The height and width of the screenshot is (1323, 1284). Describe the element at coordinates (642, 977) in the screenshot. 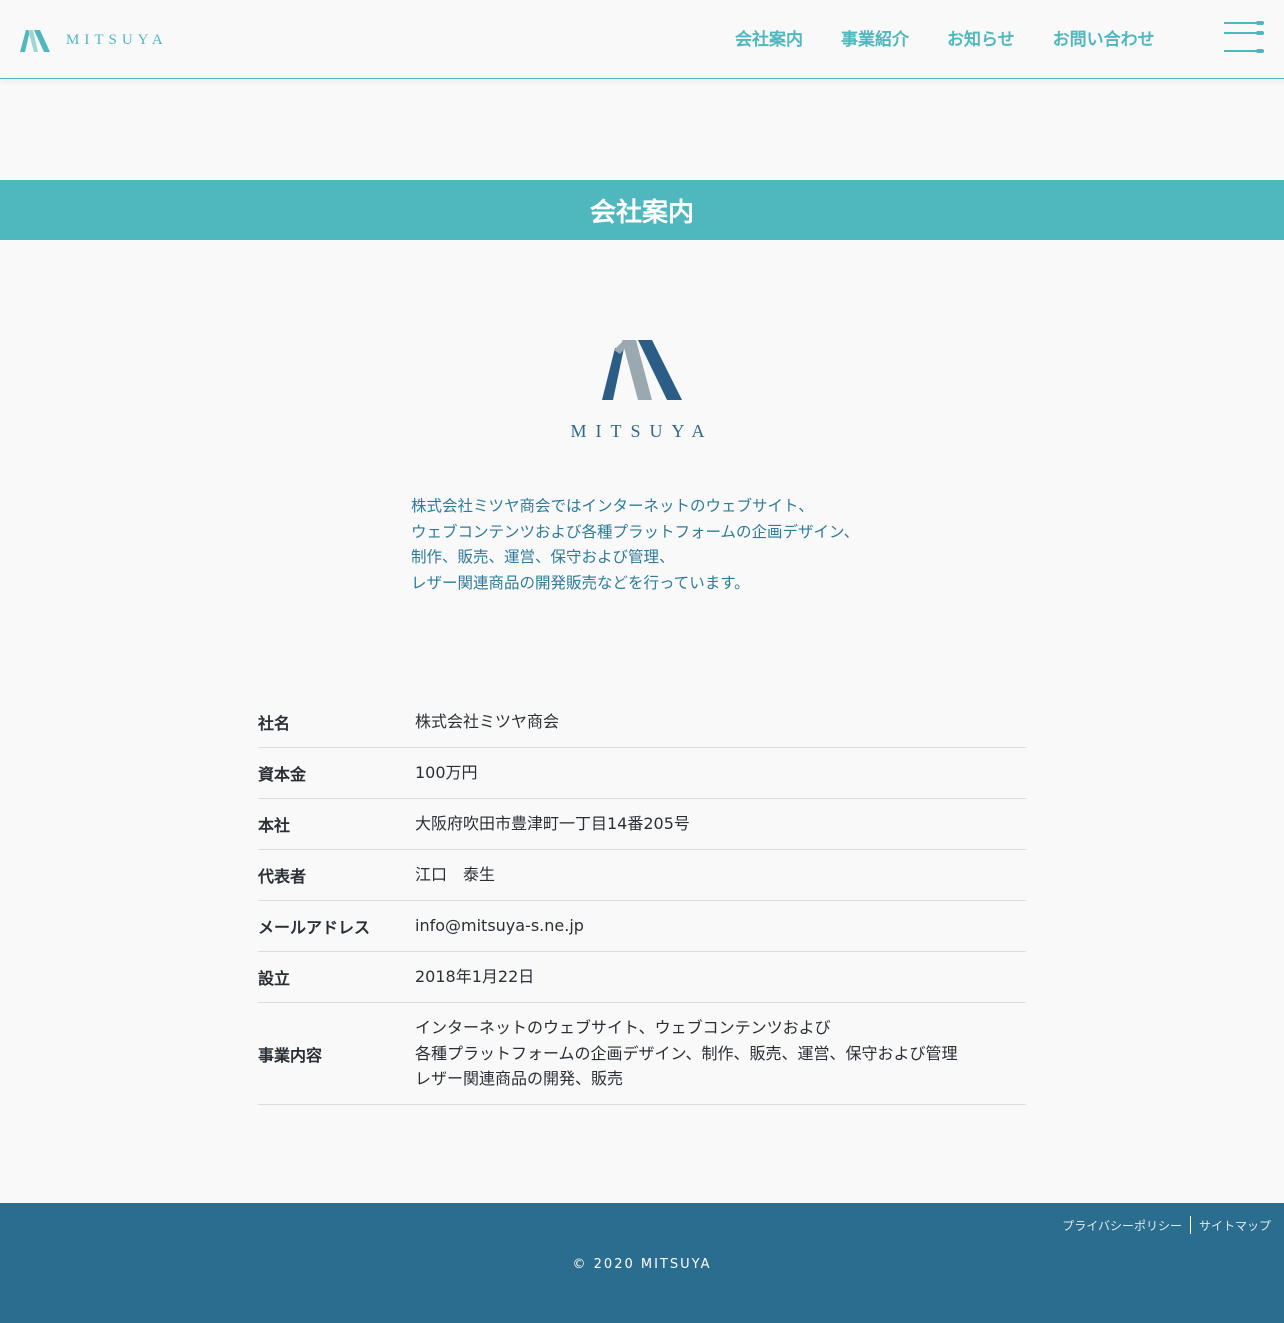

I see `table-row: 設立 2018年1月22日` at that location.